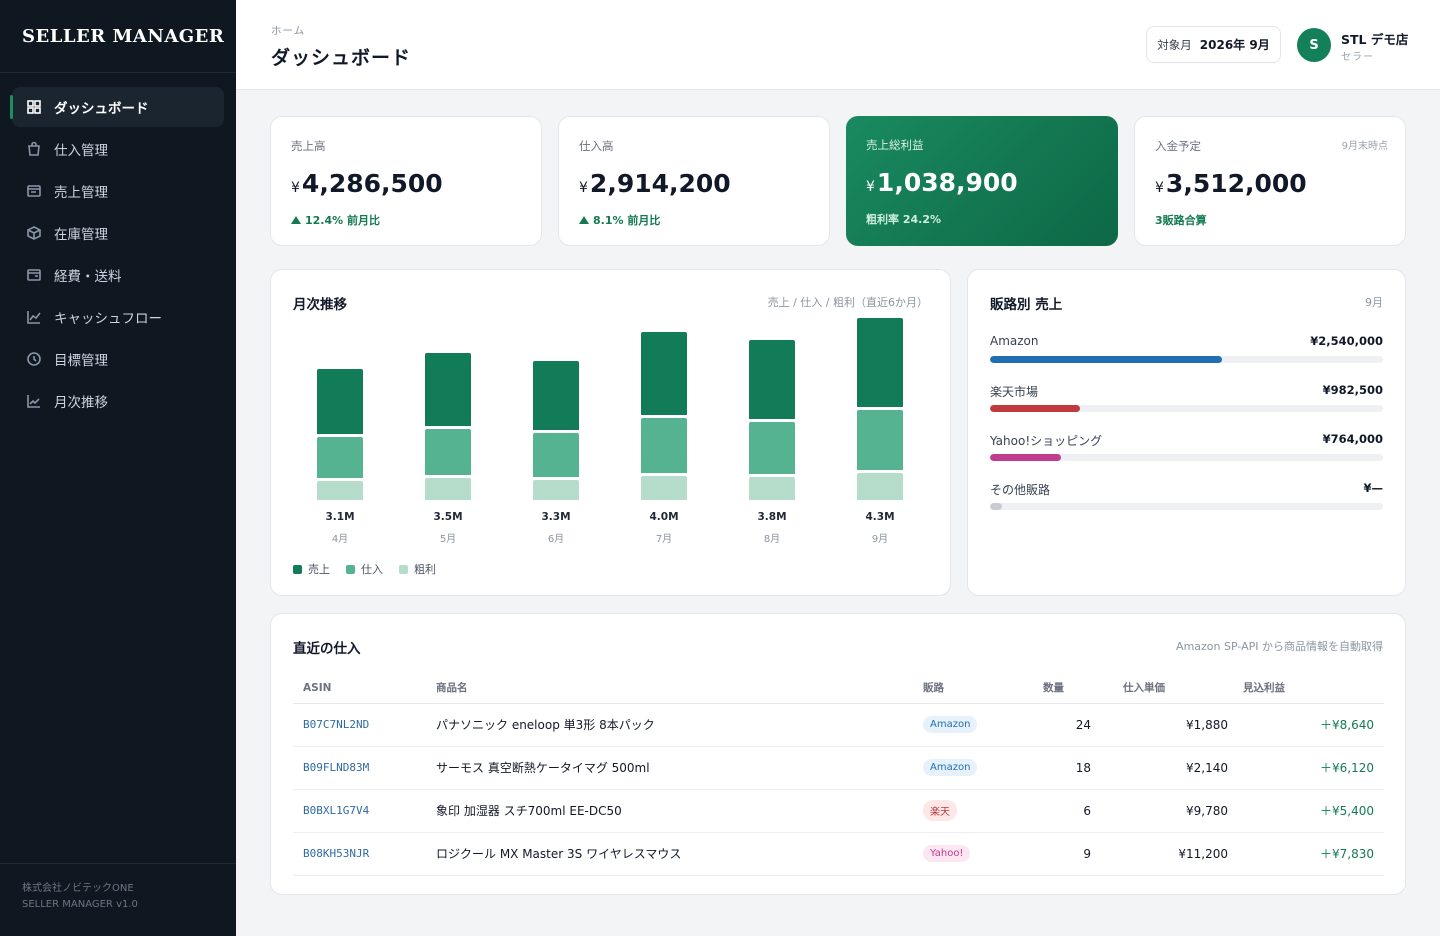  Describe the element at coordinates (838, 45) in the screenshot. I see `page-header: ホーム ダッシュボード 対象月 2026年 9月 S STL デモ店 セラー` at that location.